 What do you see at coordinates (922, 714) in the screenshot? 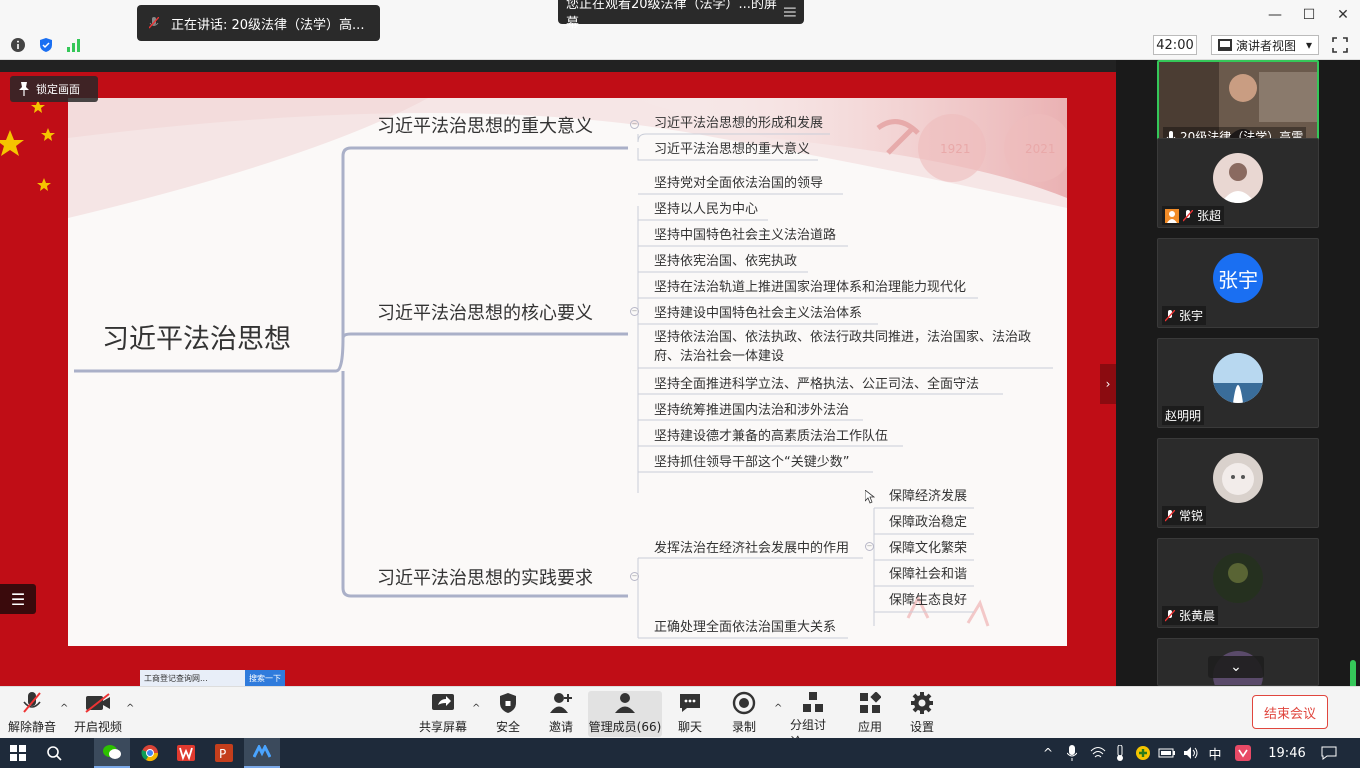
I see `settings-button: 设置` at bounding box center [922, 714].